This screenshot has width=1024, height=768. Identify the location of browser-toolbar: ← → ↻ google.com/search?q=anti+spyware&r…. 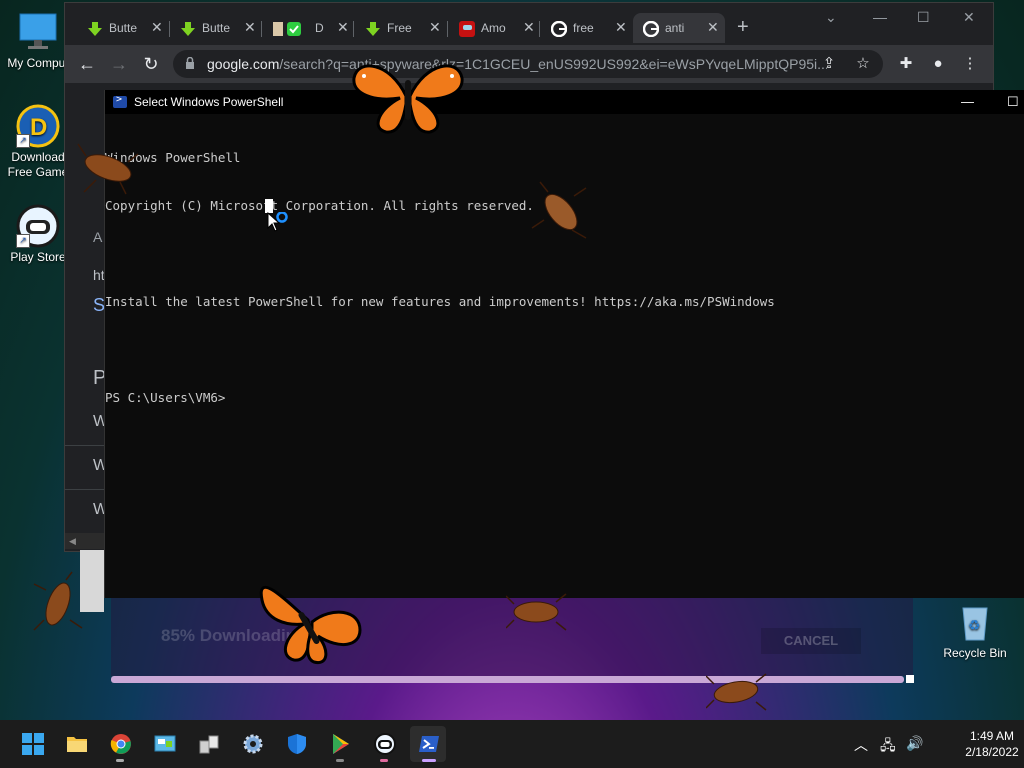
(529, 64).